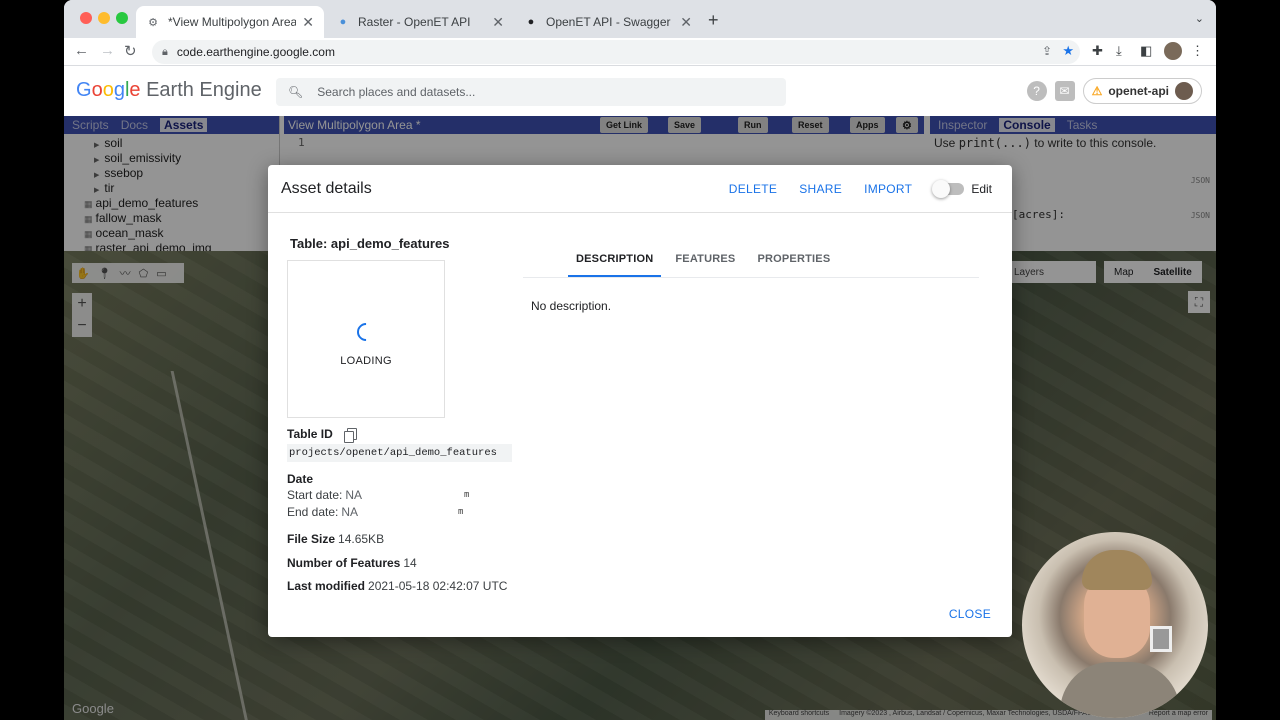 The height and width of the screenshot is (720, 1280). Describe the element at coordinates (888, 189) in the screenshot. I see `import-button: IMPORT` at that location.